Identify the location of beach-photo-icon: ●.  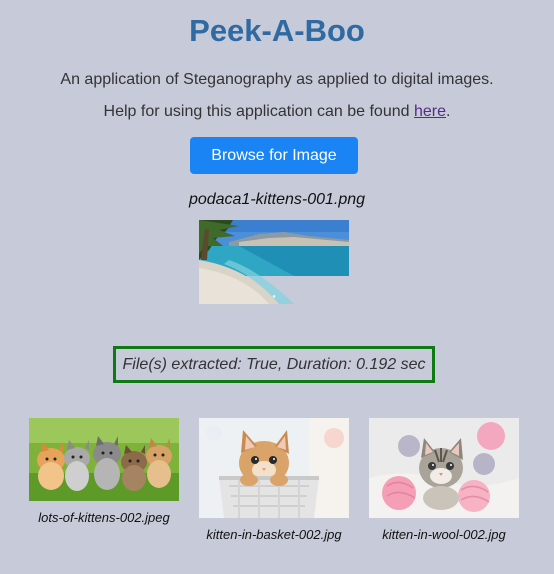
(274, 262).